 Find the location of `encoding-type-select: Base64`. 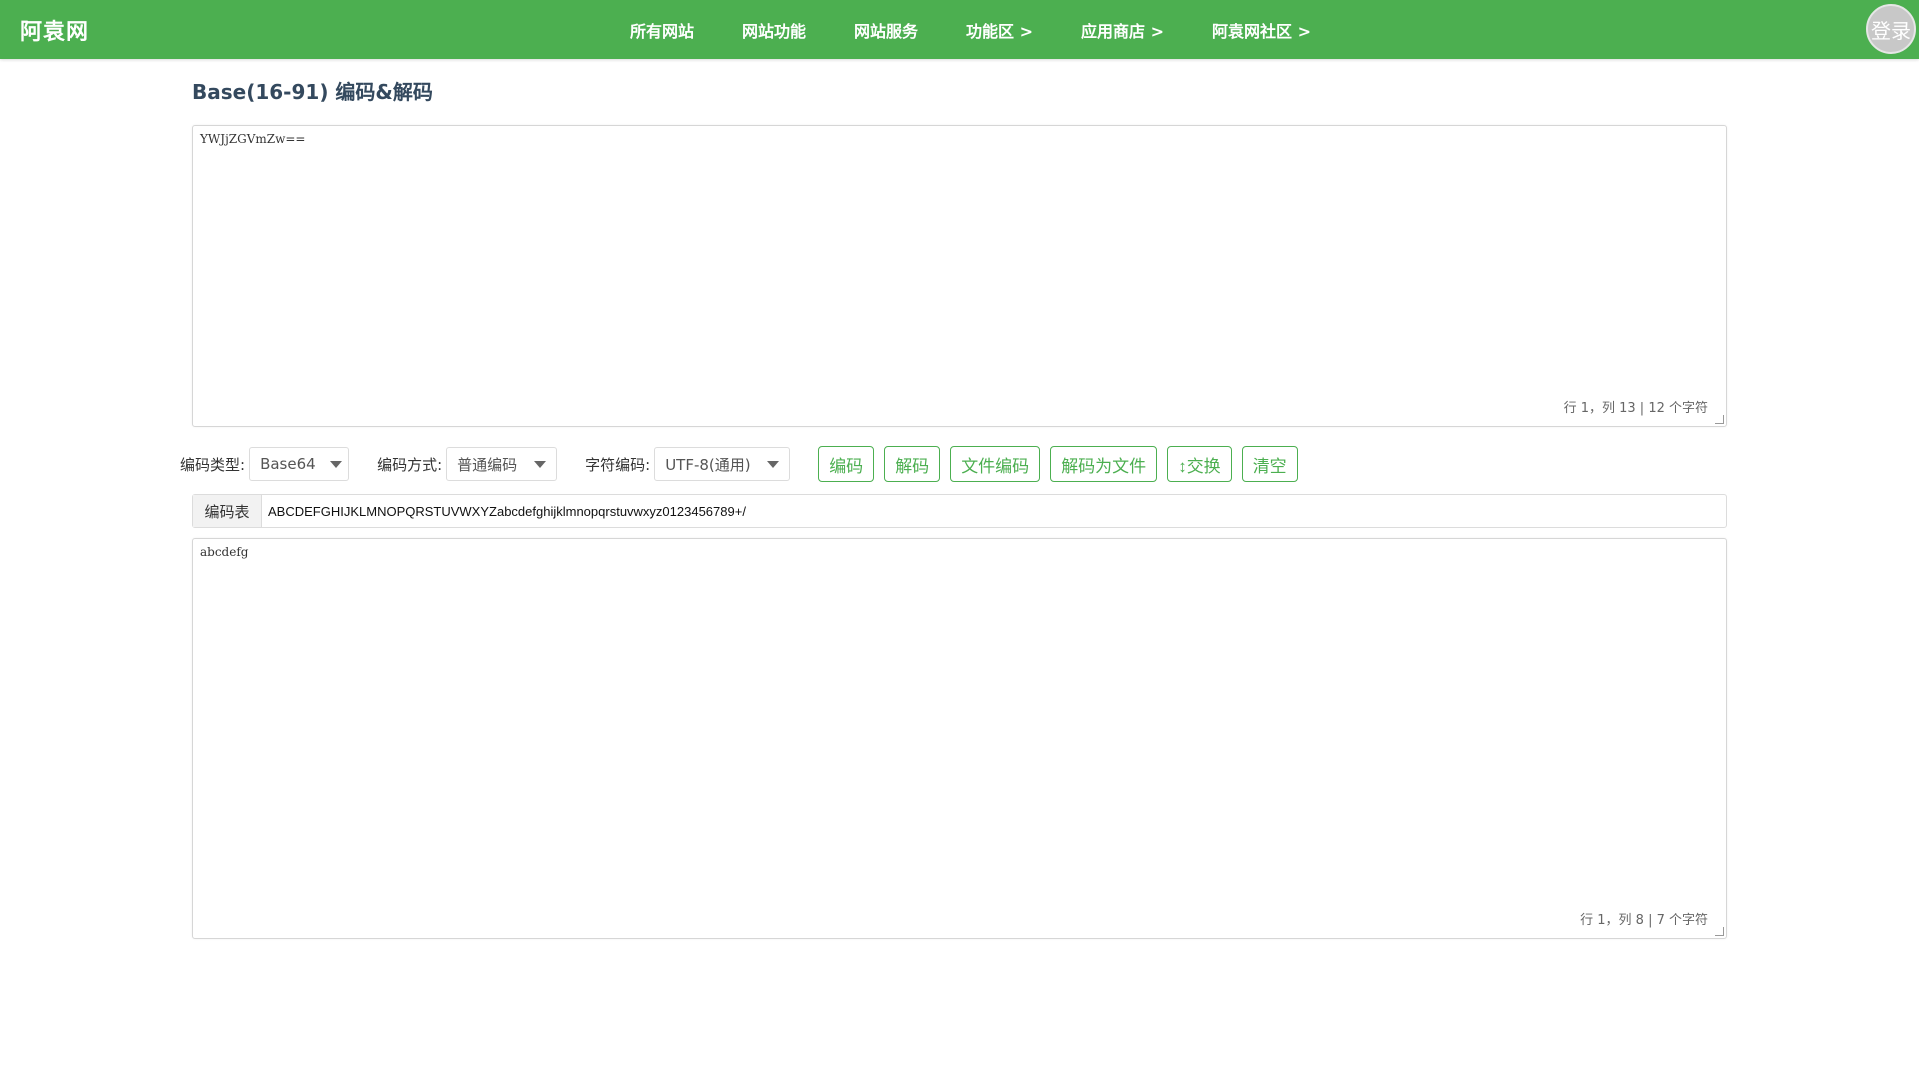

encoding-type-select: Base64 is located at coordinates (299, 464).